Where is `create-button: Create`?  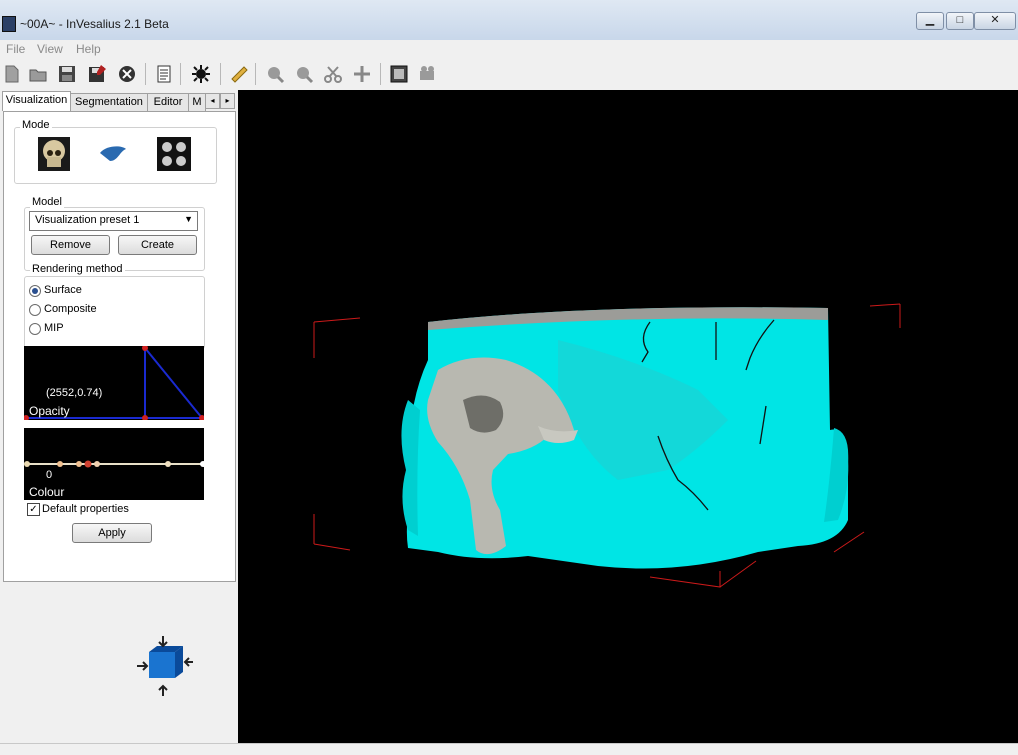 create-button: Create is located at coordinates (157, 245).